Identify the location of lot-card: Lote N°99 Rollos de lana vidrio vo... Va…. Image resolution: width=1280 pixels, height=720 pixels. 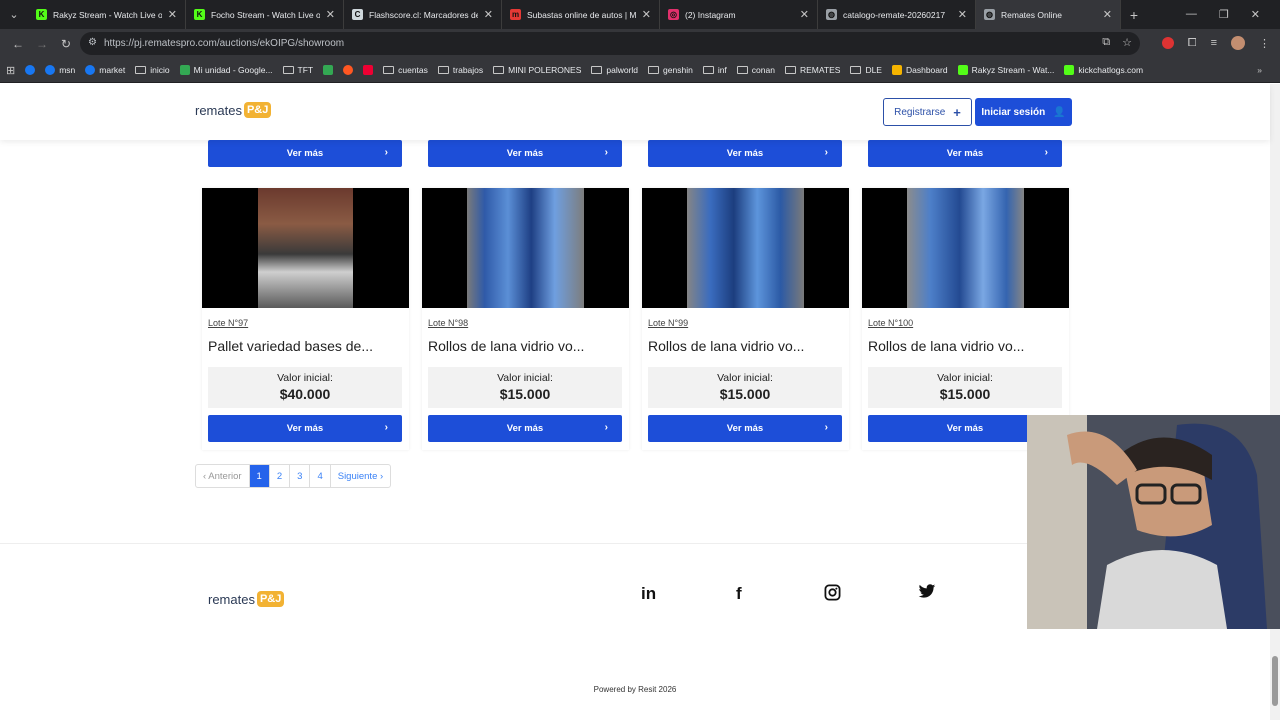
(745, 319).